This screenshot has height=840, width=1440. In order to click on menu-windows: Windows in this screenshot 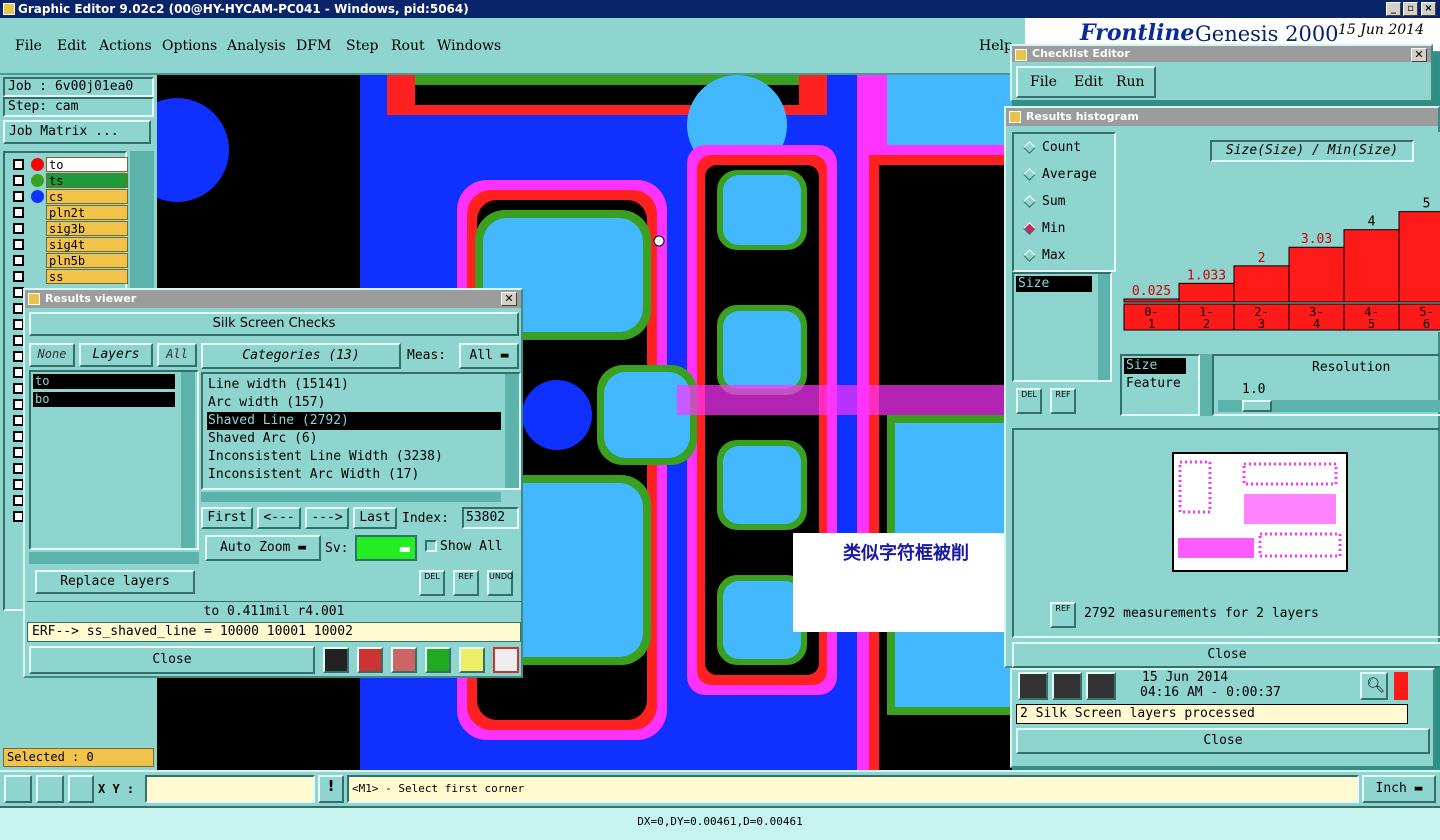, I will do `click(469, 46)`.